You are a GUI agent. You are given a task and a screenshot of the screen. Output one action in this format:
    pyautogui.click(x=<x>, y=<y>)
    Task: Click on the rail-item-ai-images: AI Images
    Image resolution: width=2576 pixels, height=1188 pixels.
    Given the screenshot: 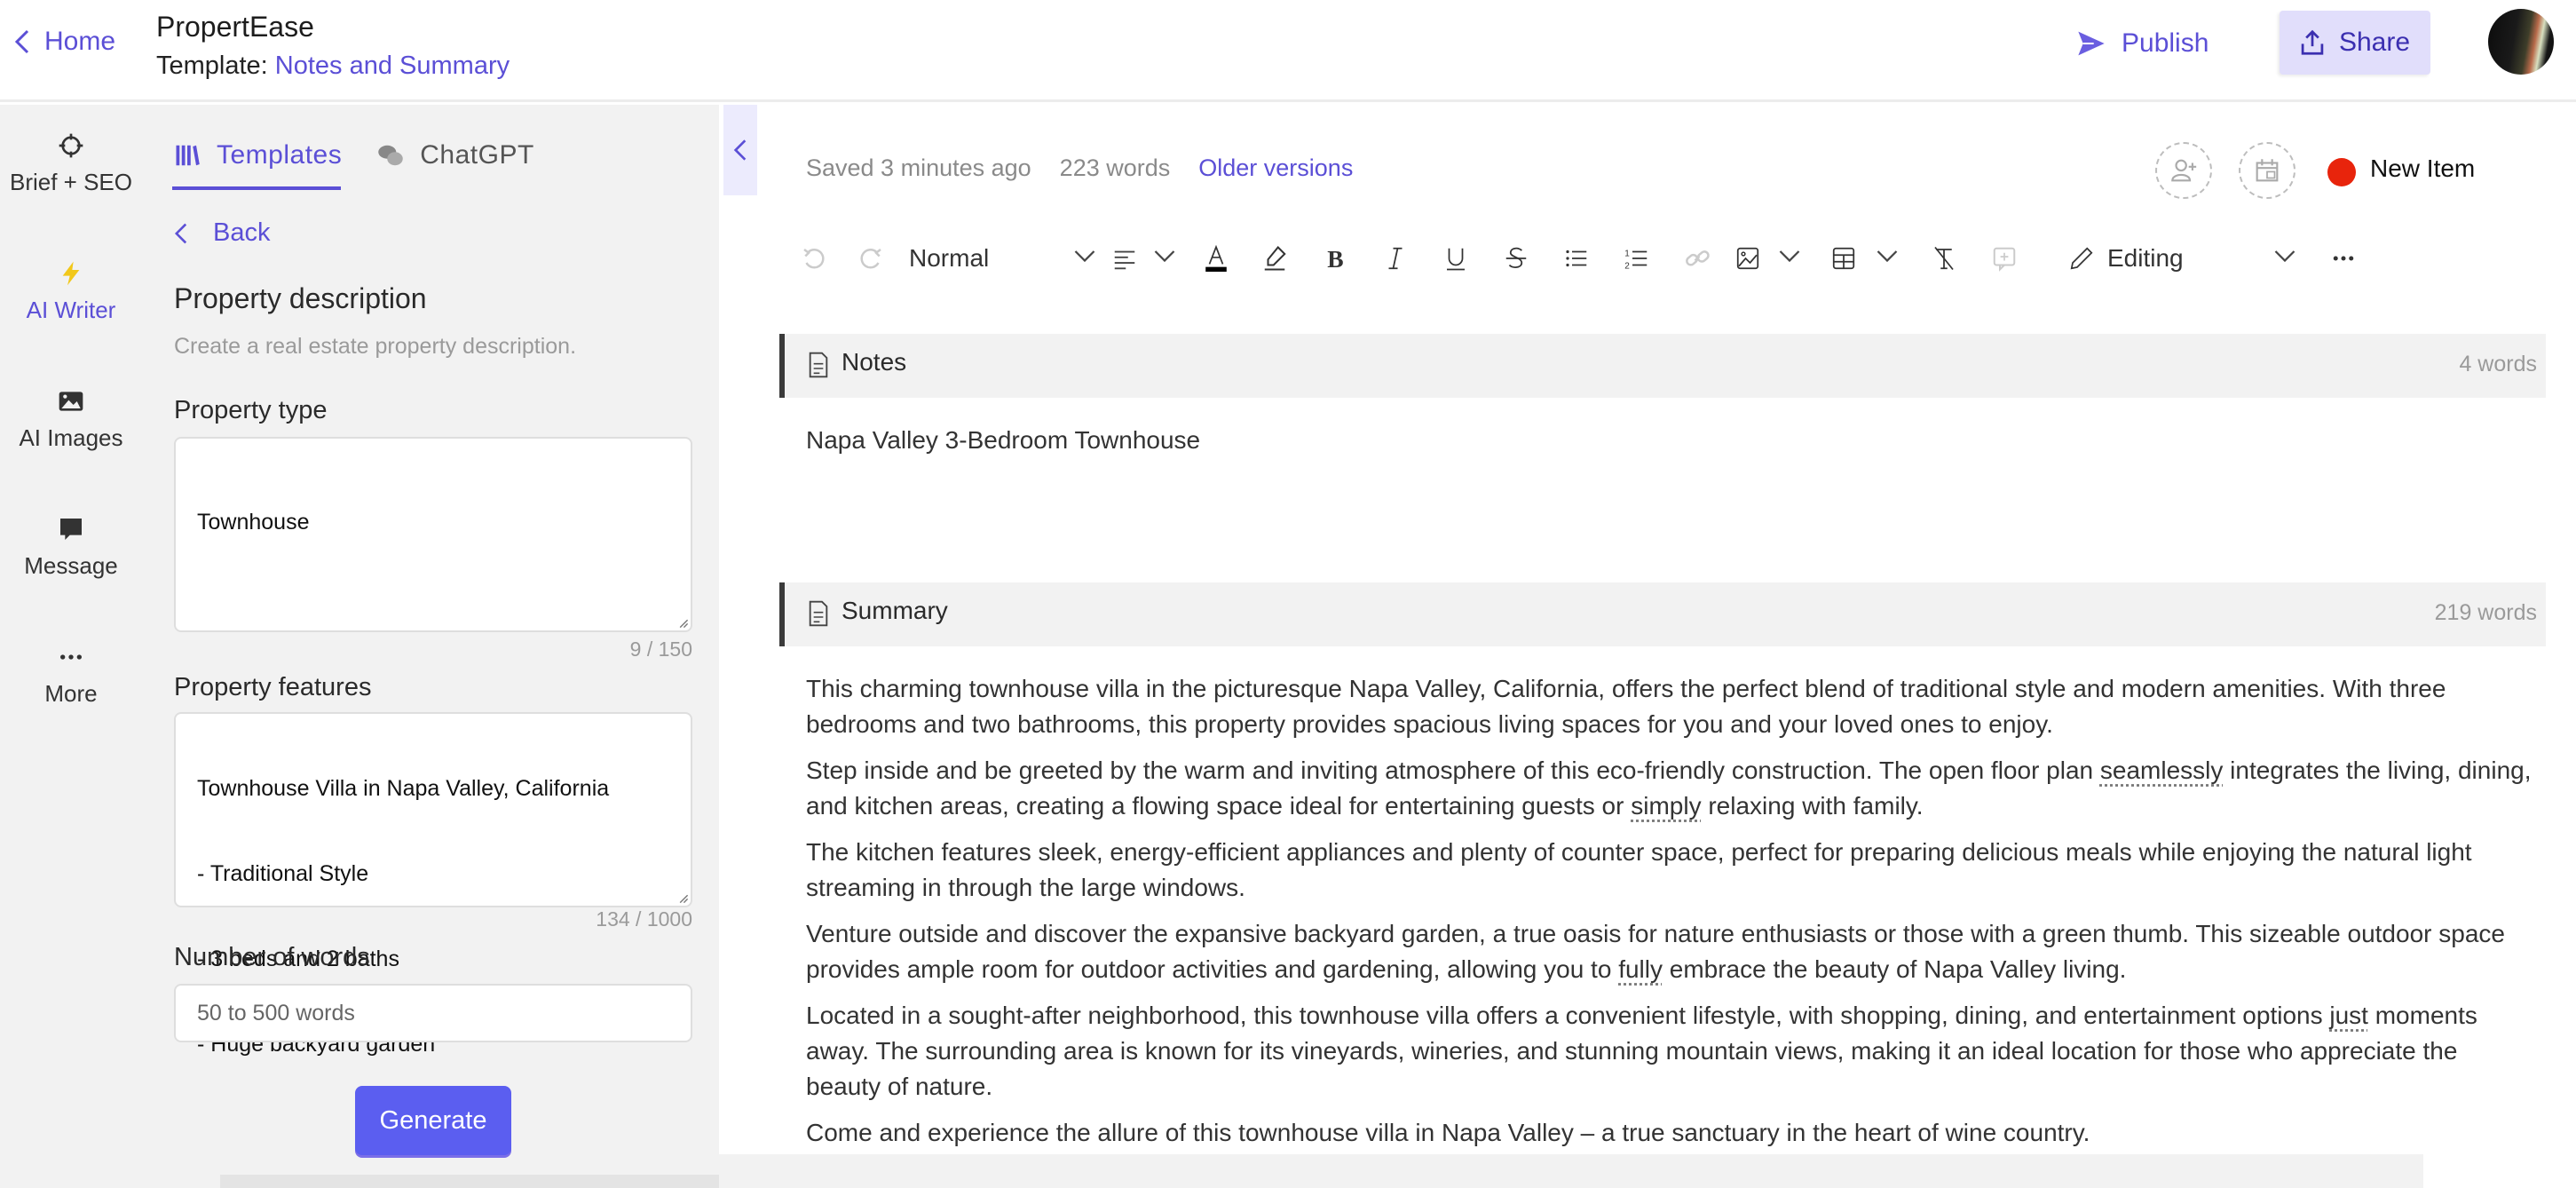 What is the action you would take?
    pyautogui.click(x=71, y=419)
    